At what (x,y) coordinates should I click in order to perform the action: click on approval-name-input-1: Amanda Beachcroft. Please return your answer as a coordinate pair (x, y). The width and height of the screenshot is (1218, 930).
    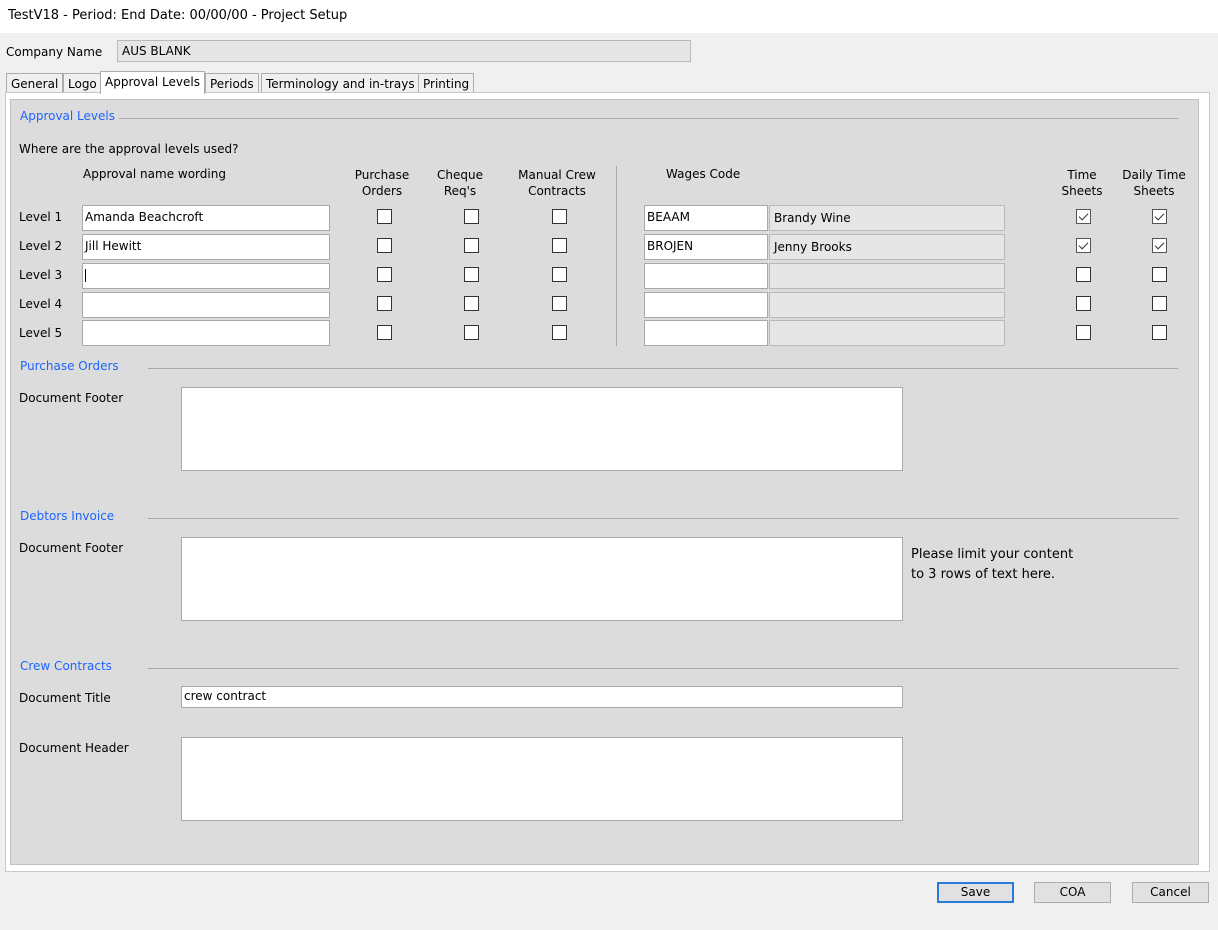
    Looking at the image, I should click on (206, 218).